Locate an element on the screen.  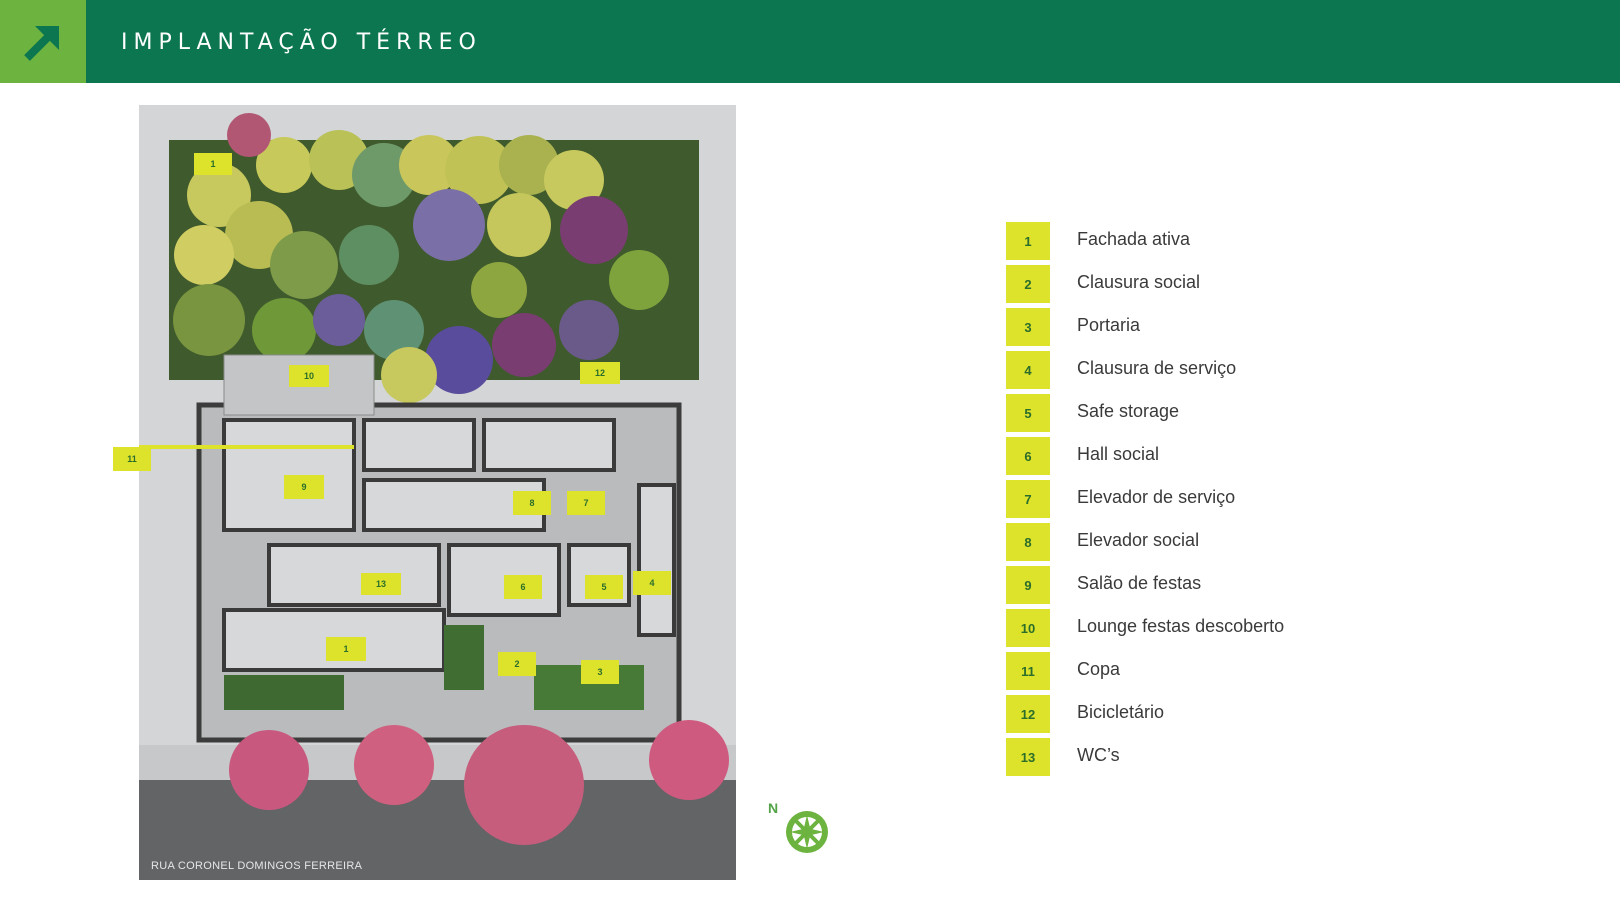
legend-number: 7 is located at coordinates (1028, 499).